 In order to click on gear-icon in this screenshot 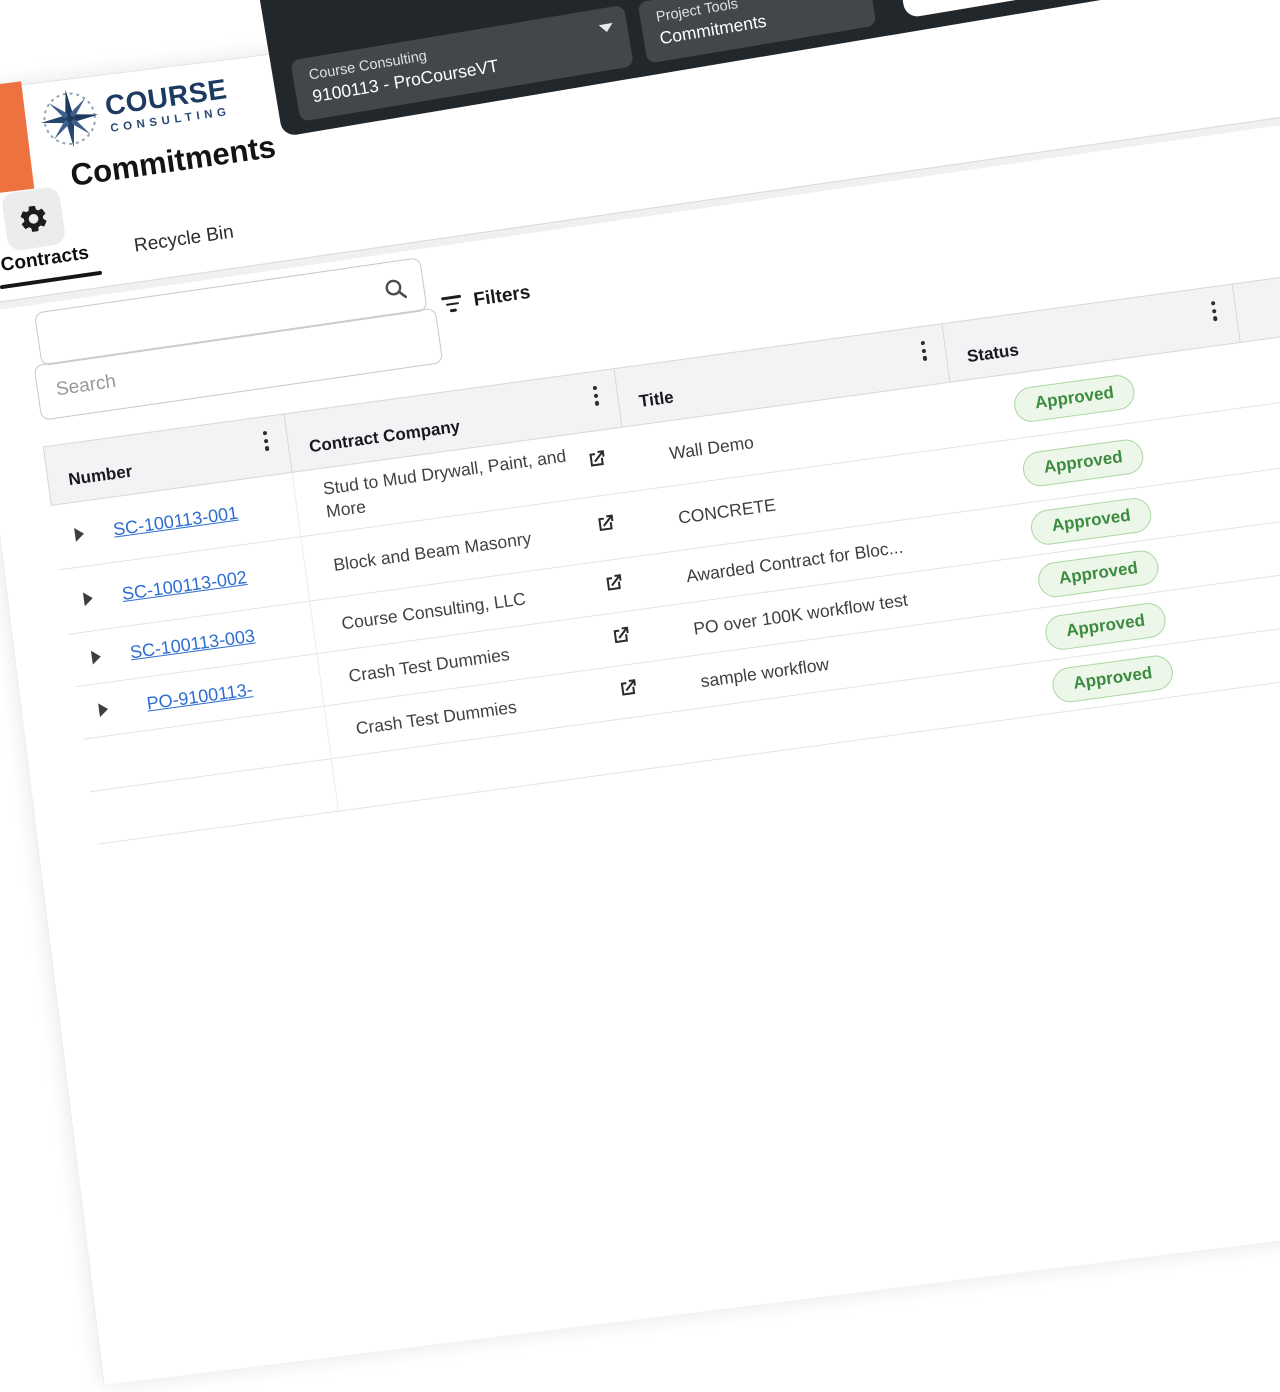, I will do `click(33, 218)`.